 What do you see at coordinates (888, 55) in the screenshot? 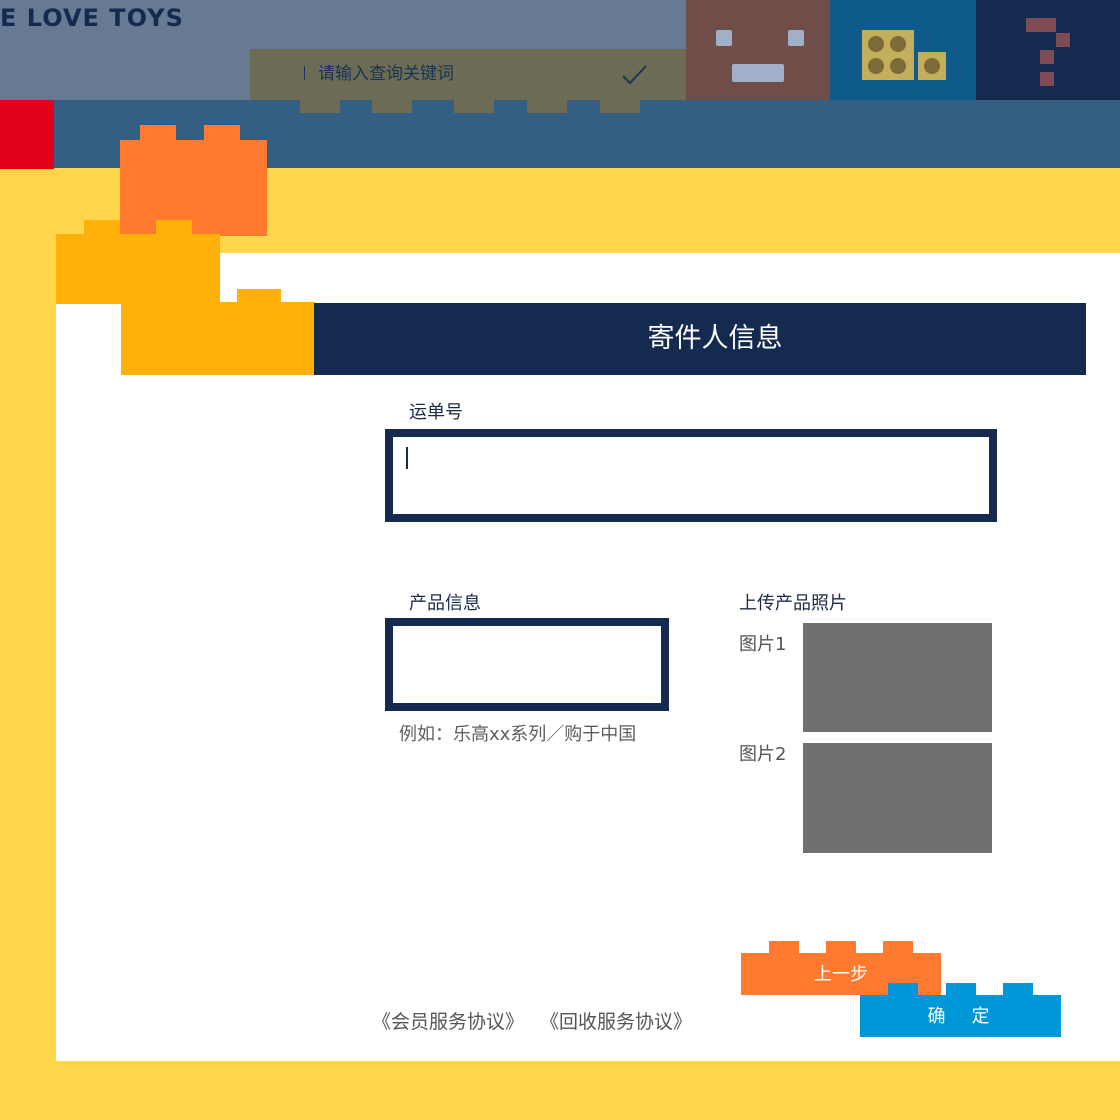
I see `brick-2x2-icon` at bounding box center [888, 55].